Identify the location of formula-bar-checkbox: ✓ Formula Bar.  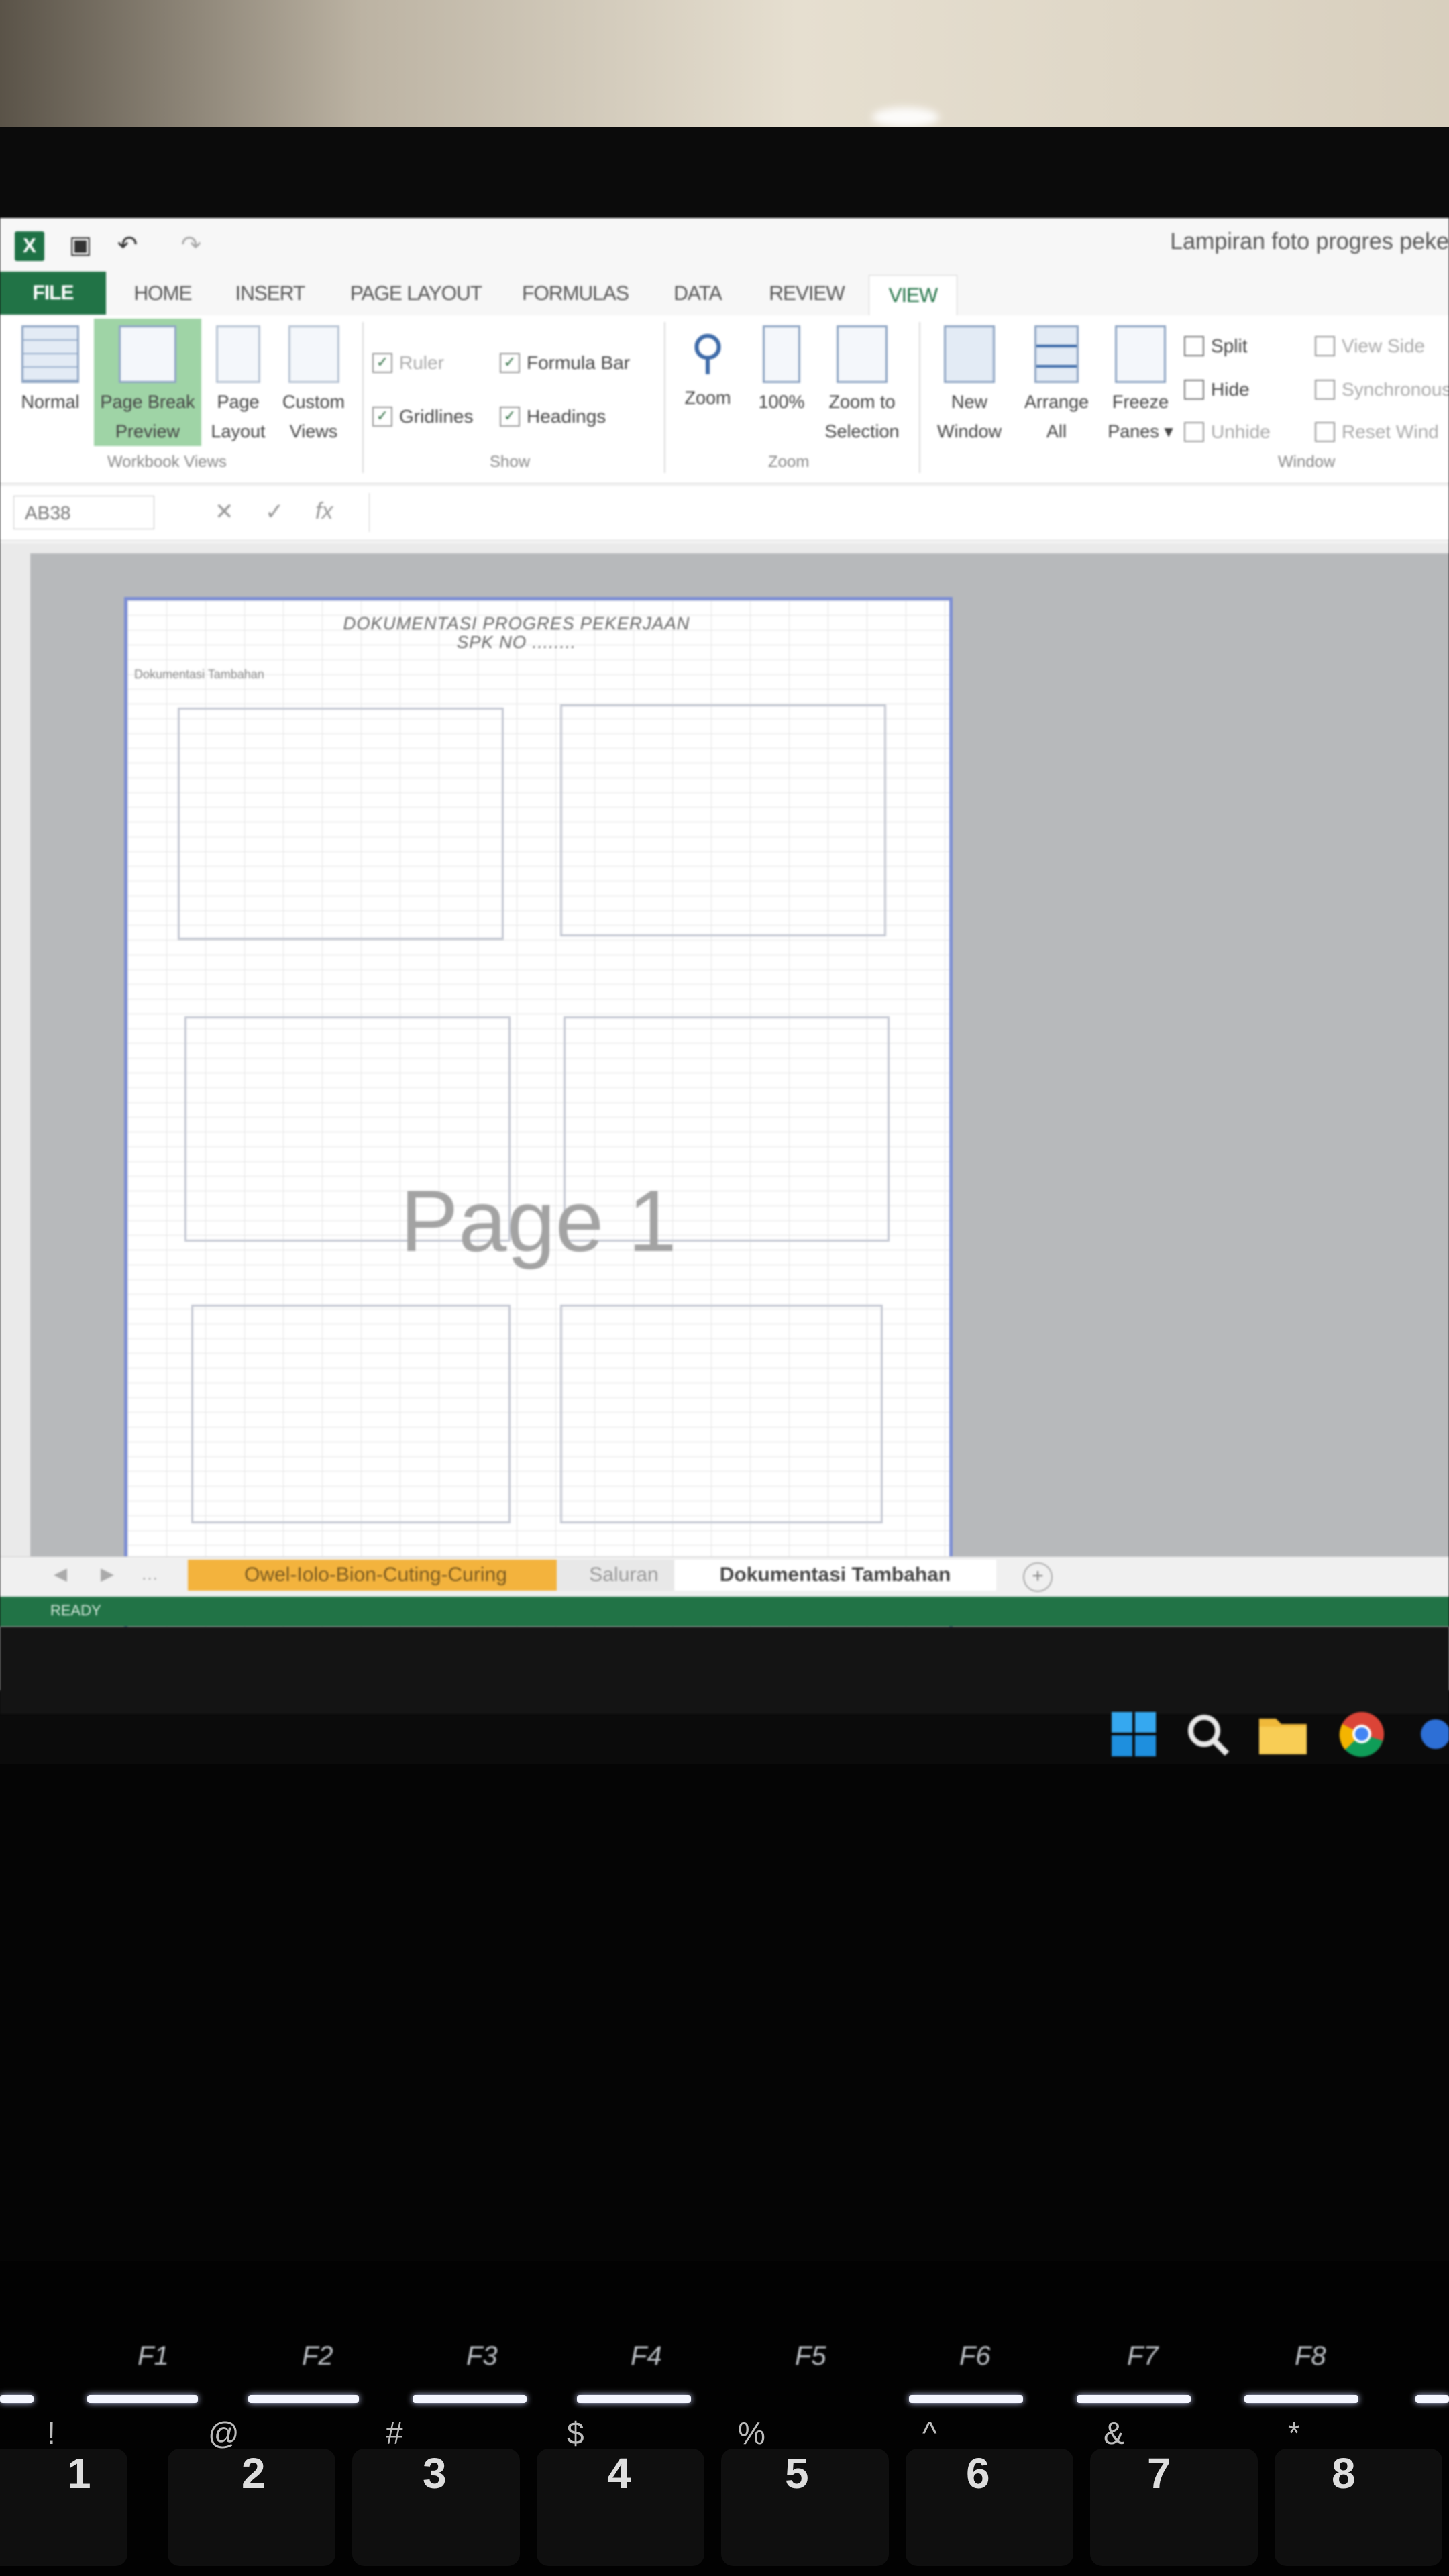
(565, 363).